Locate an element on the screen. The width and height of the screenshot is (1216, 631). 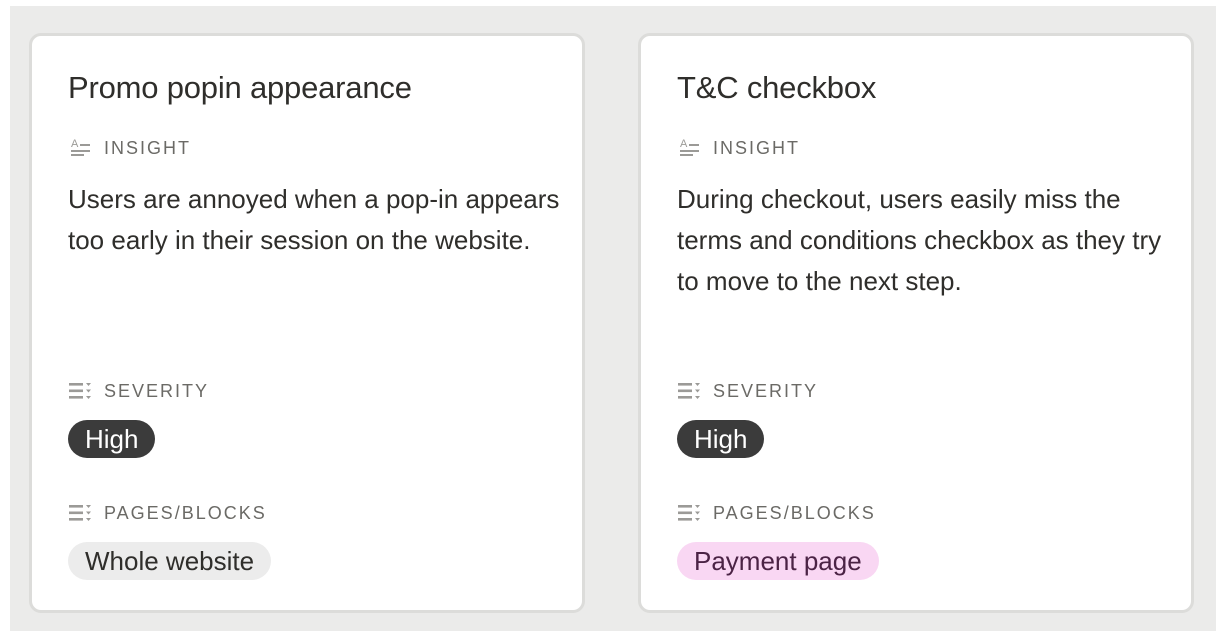
pages-tag: Whole website is located at coordinates (170, 561).